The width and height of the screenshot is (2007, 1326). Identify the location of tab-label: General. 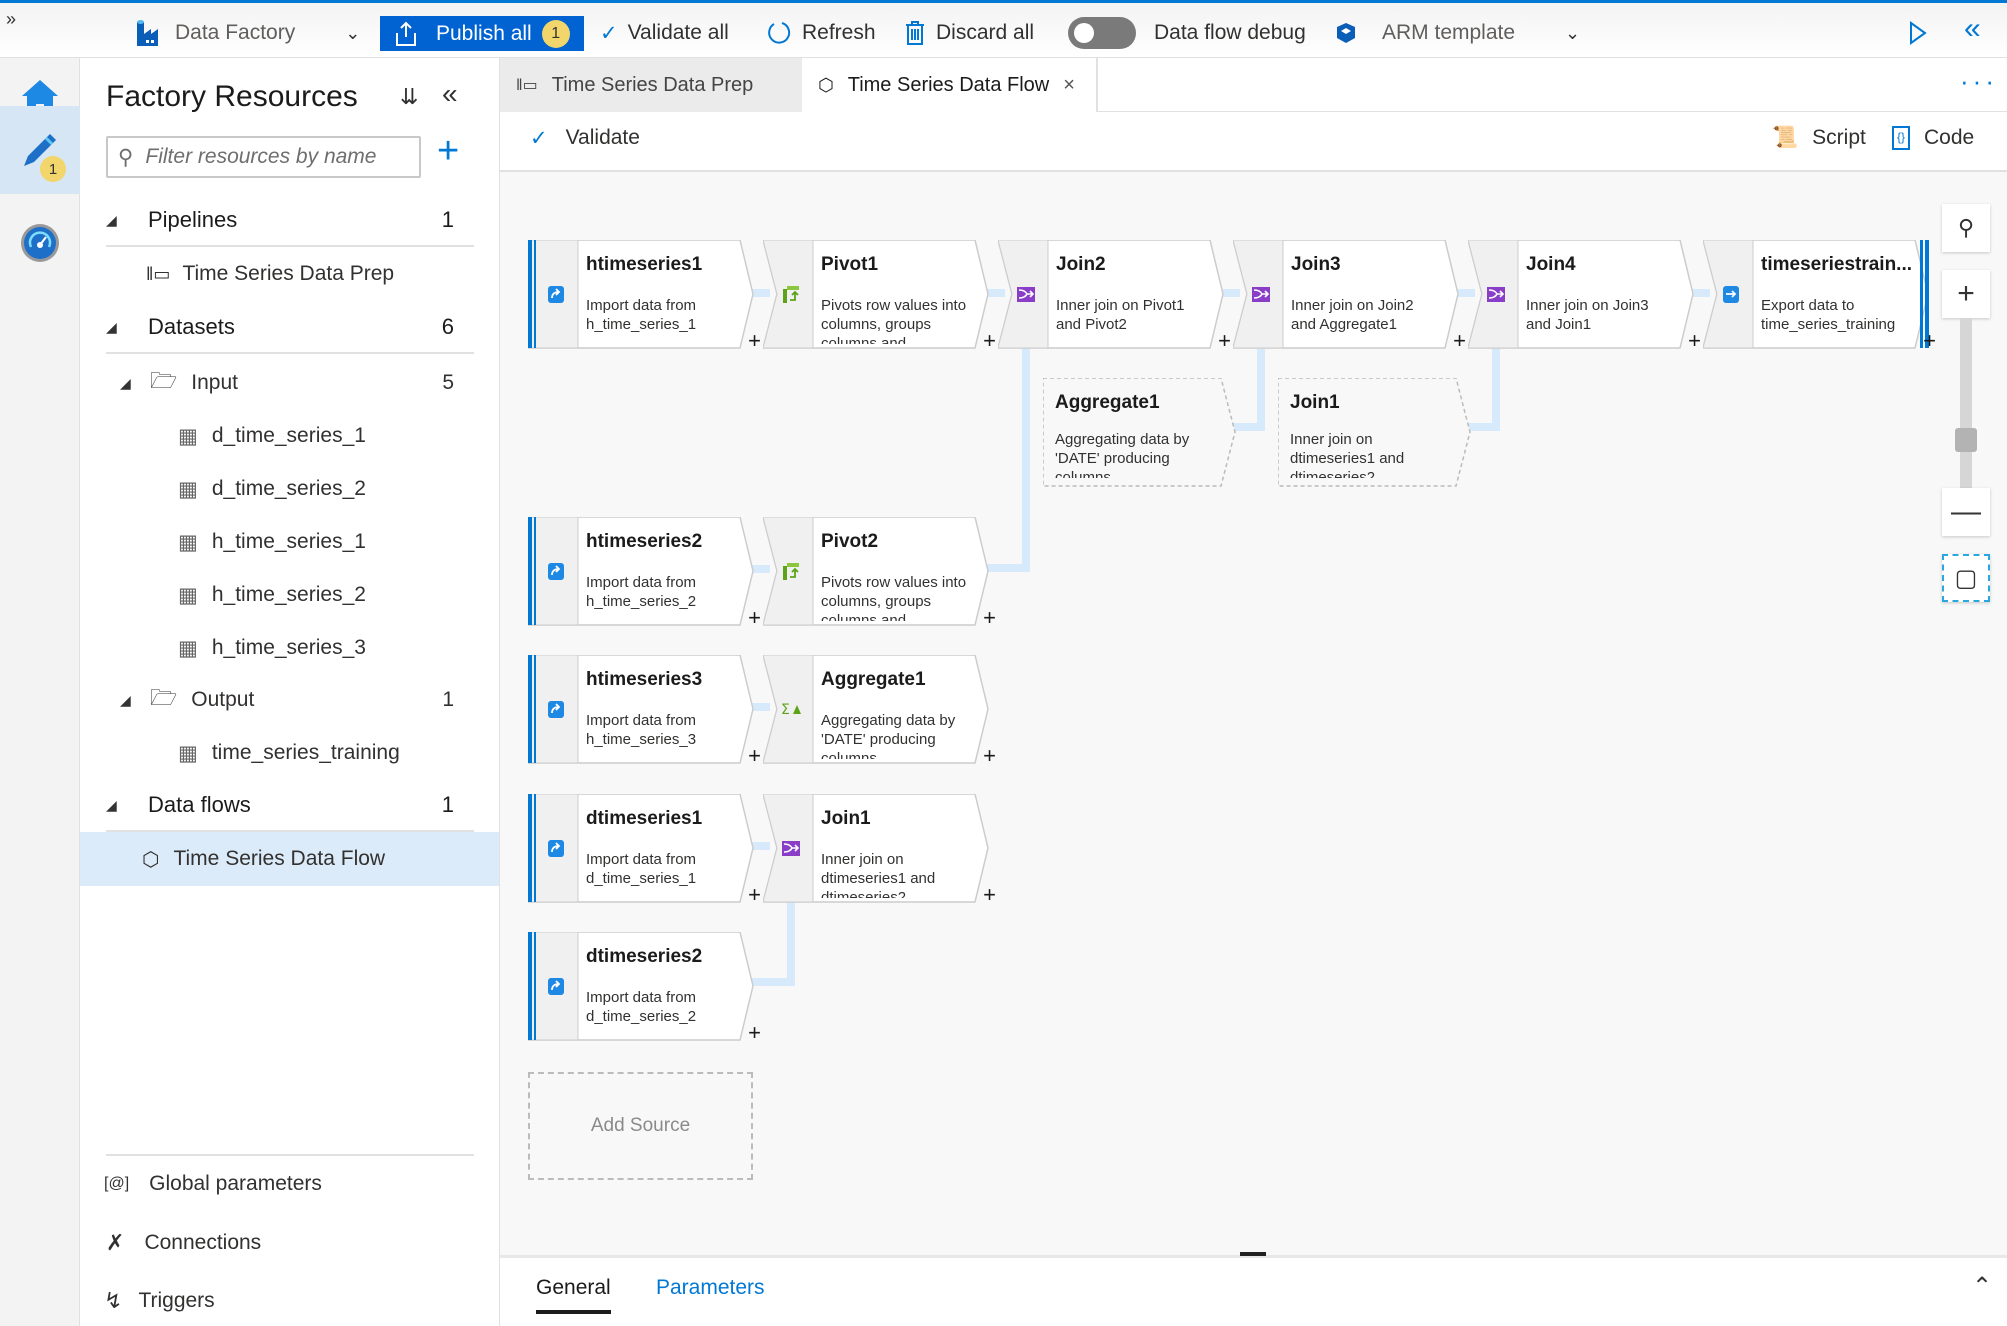
(573, 1287).